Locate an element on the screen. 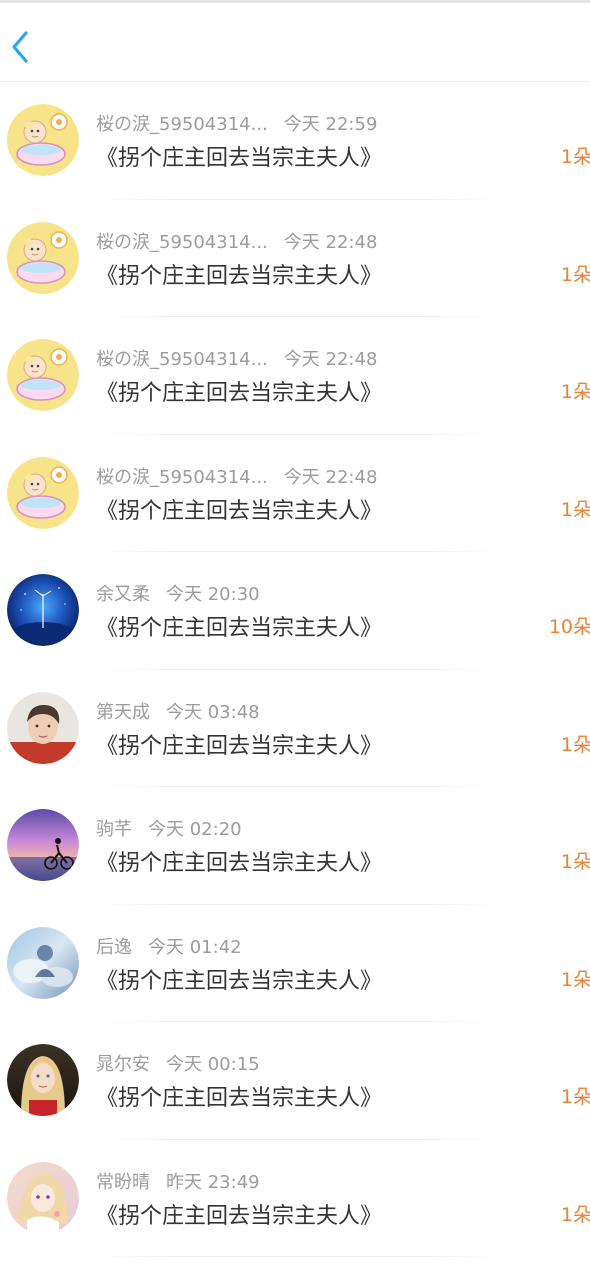 The image size is (590, 1280). list-item-meta: 桜の涙_59504314... 今天 22:59 is located at coordinates (236, 123).